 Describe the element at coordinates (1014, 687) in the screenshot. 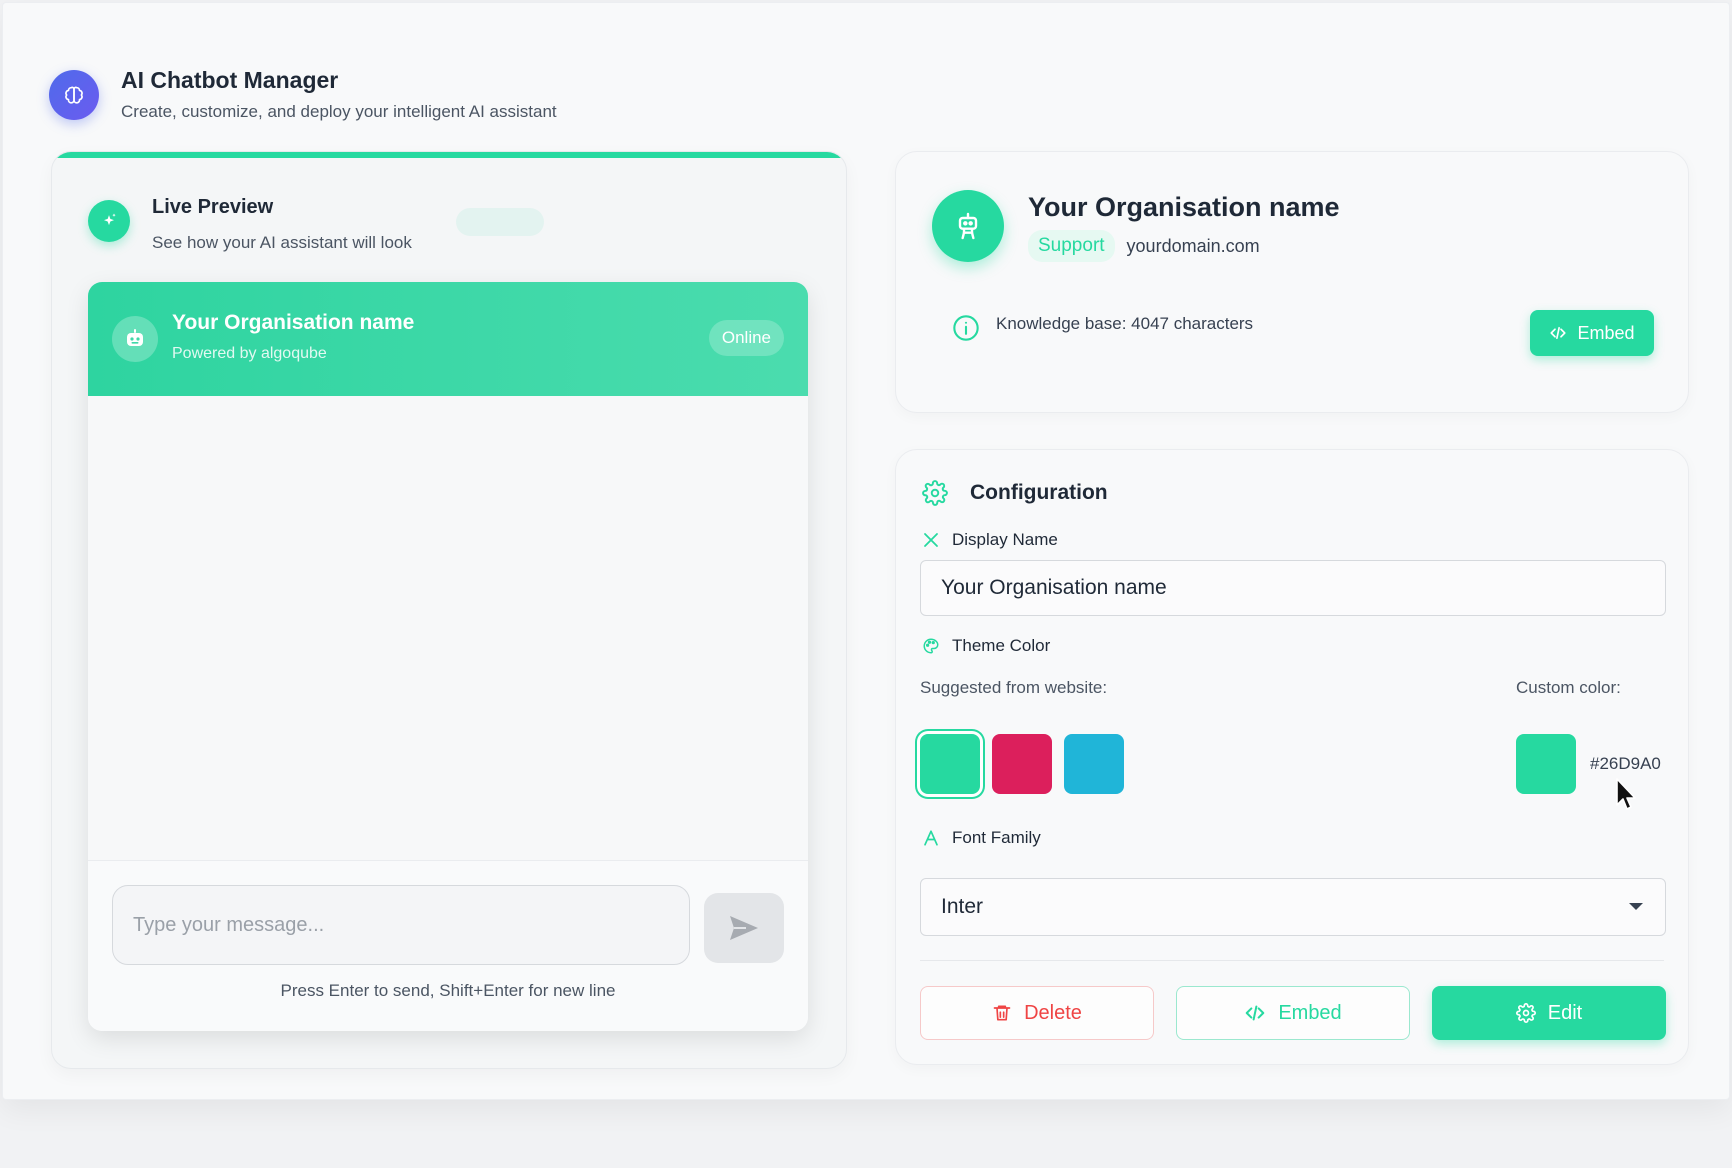

I see `suggested-colors-label: Suggested from website:` at that location.